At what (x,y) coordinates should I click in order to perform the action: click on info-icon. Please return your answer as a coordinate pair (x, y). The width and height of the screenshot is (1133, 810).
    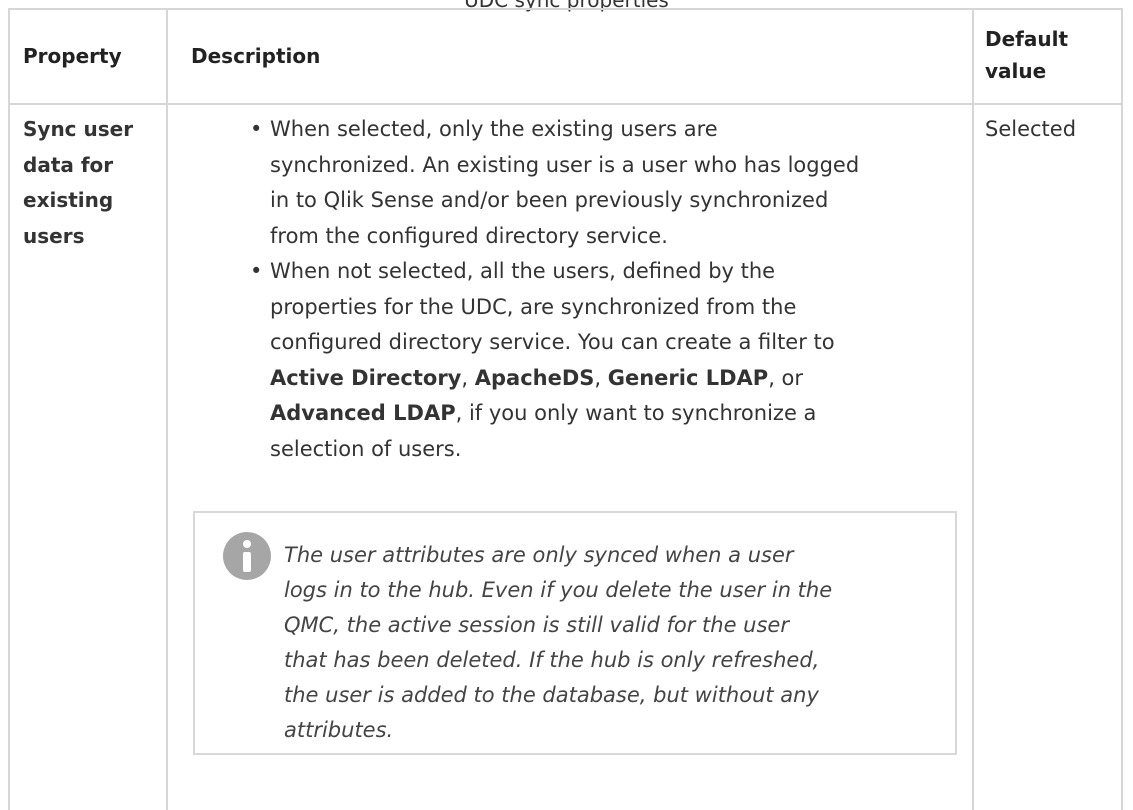
    Looking at the image, I should click on (247, 556).